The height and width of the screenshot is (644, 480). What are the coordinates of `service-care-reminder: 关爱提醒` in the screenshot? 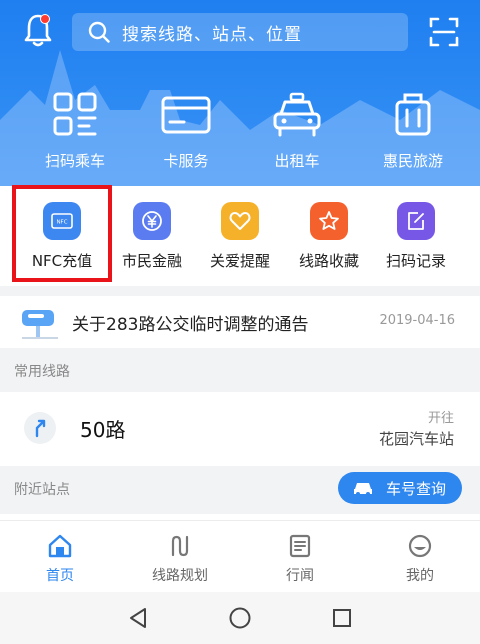 It's located at (240, 236).